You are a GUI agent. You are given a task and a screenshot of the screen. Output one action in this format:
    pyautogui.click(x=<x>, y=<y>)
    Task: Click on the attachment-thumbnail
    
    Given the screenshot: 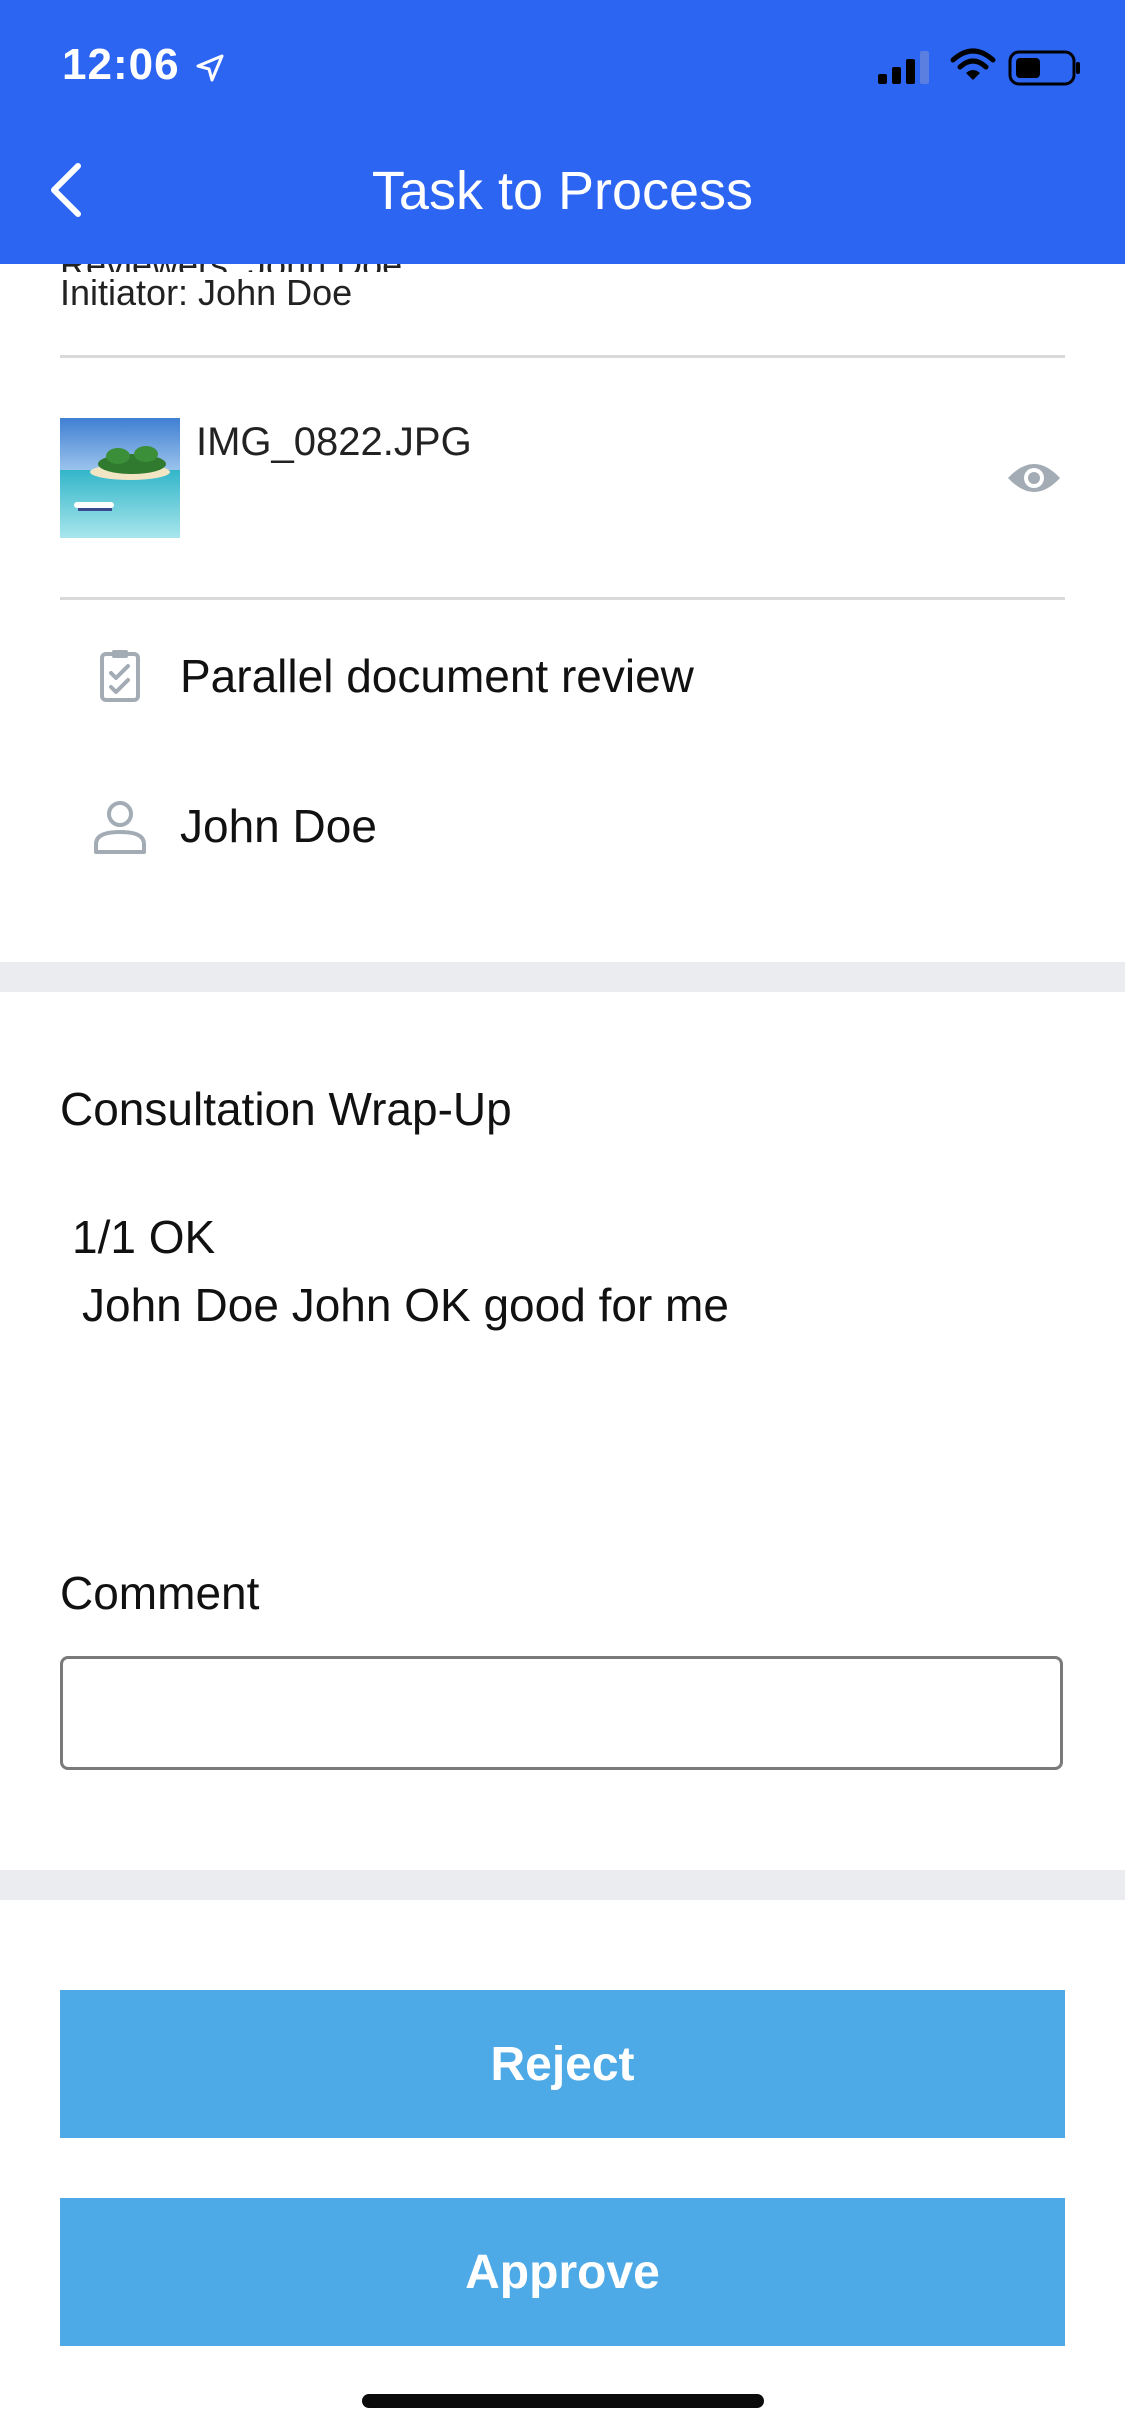 What is the action you would take?
    pyautogui.click(x=120, y=478)
    